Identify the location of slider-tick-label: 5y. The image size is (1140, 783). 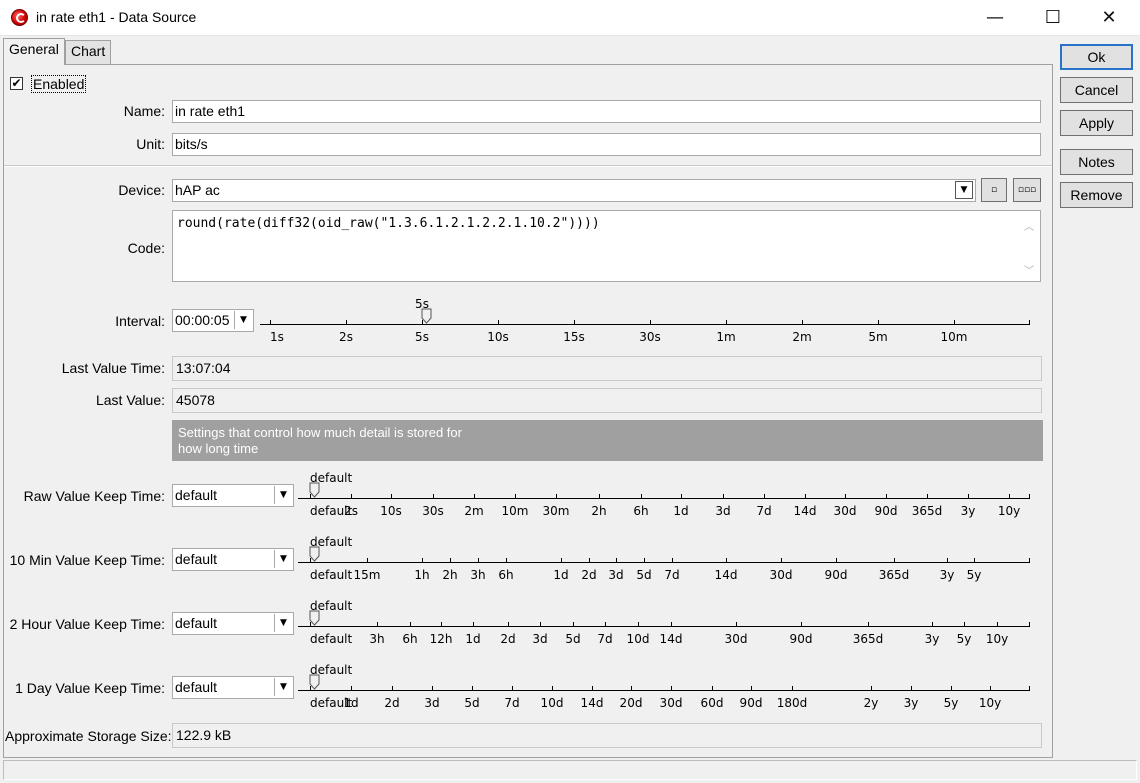
(964, 639).